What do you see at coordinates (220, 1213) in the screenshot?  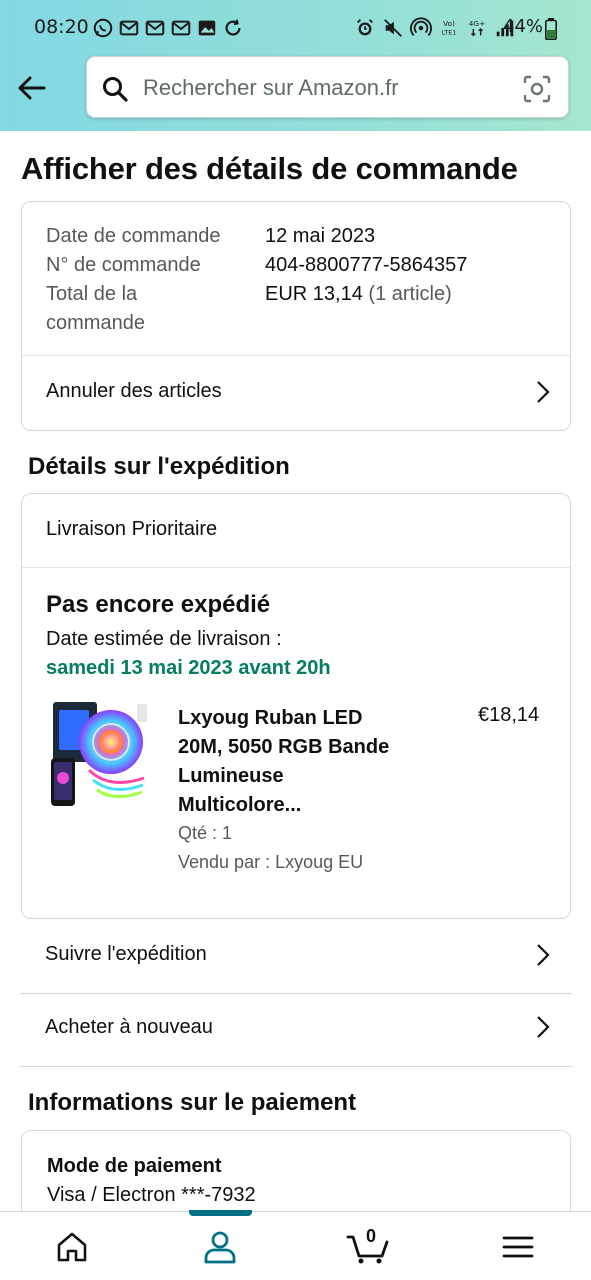 I see `active-tab-indicator` at bounding box center [220, 1213].